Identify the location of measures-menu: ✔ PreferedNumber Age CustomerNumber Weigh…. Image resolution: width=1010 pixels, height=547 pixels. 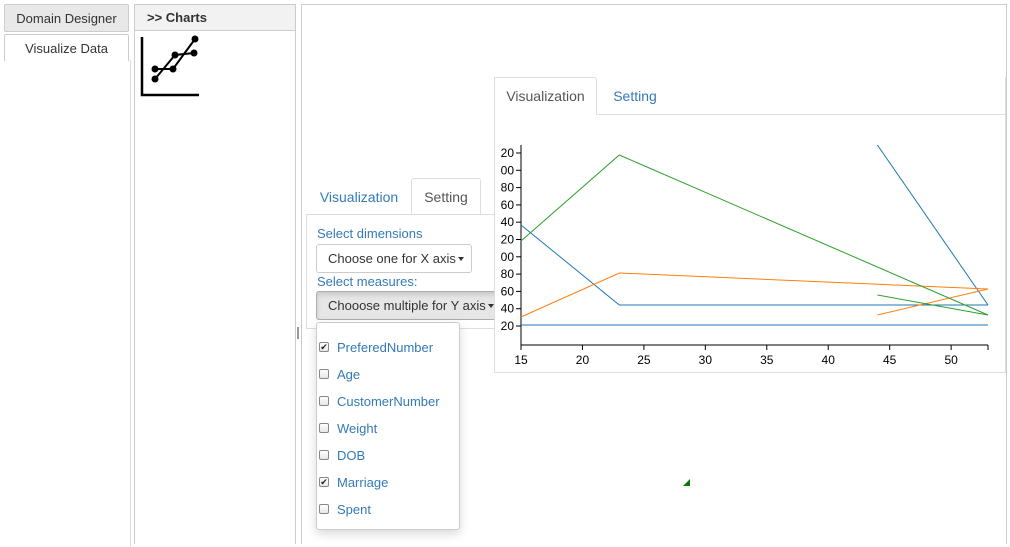
(388, 426).